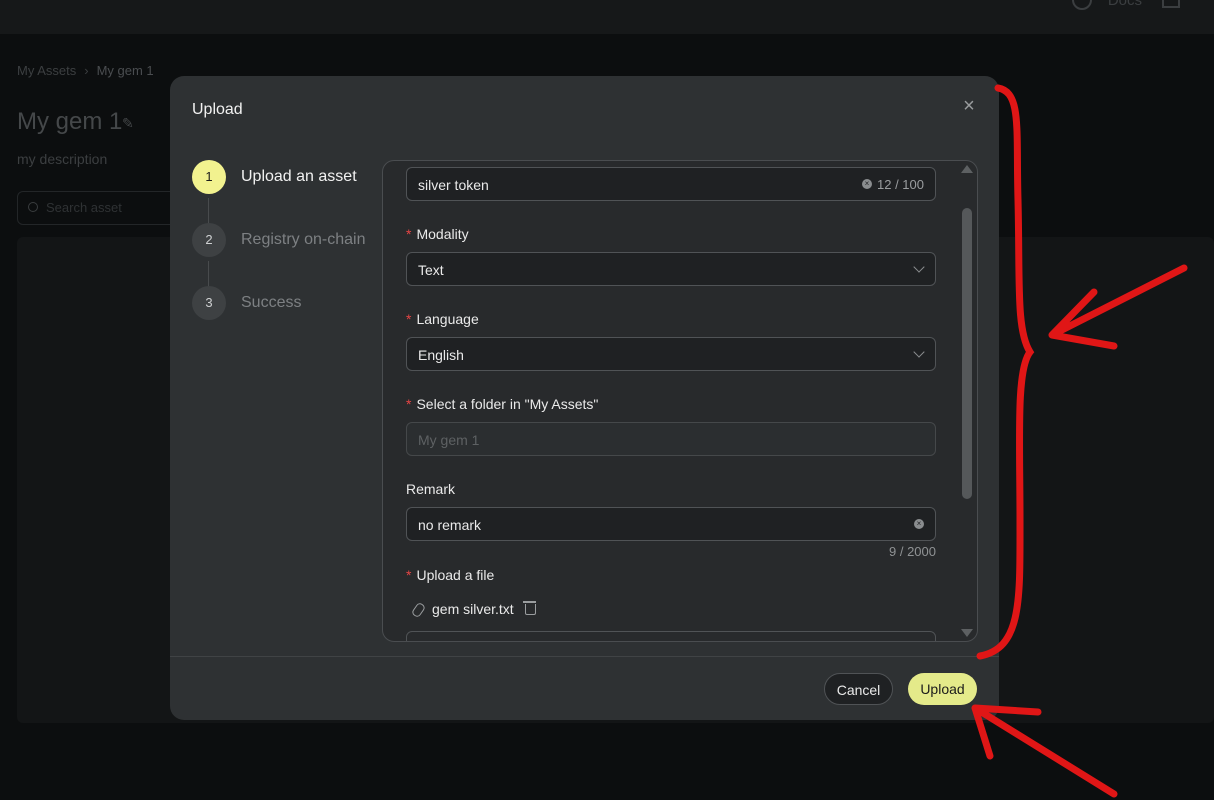 This screenshot has height=800, width=1214. I want to click on page-description: my description, so click(62, 159).